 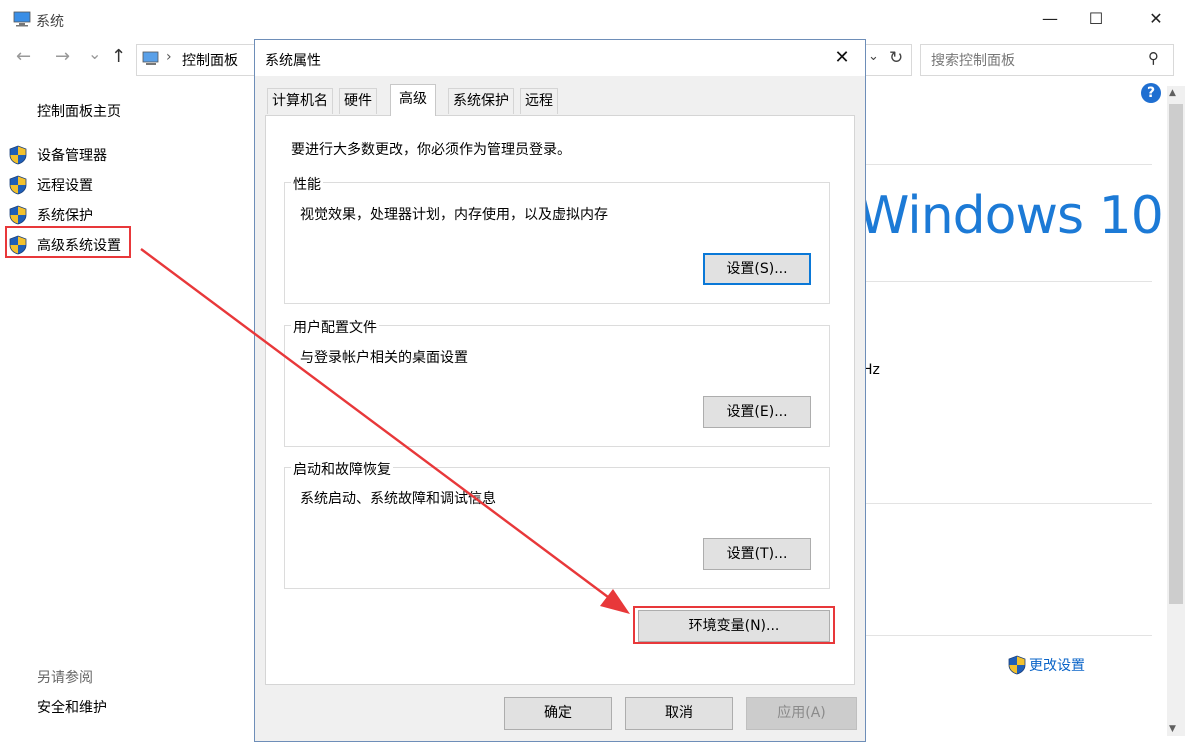 I want to click on tab-hardware: 硬件, so click(x=358, y=101).